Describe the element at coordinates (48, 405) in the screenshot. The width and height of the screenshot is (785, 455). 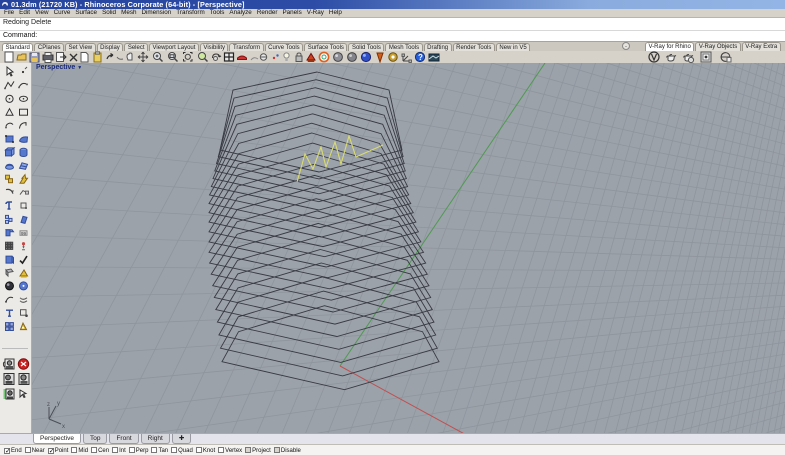
I see `svg-text: z` at that location.